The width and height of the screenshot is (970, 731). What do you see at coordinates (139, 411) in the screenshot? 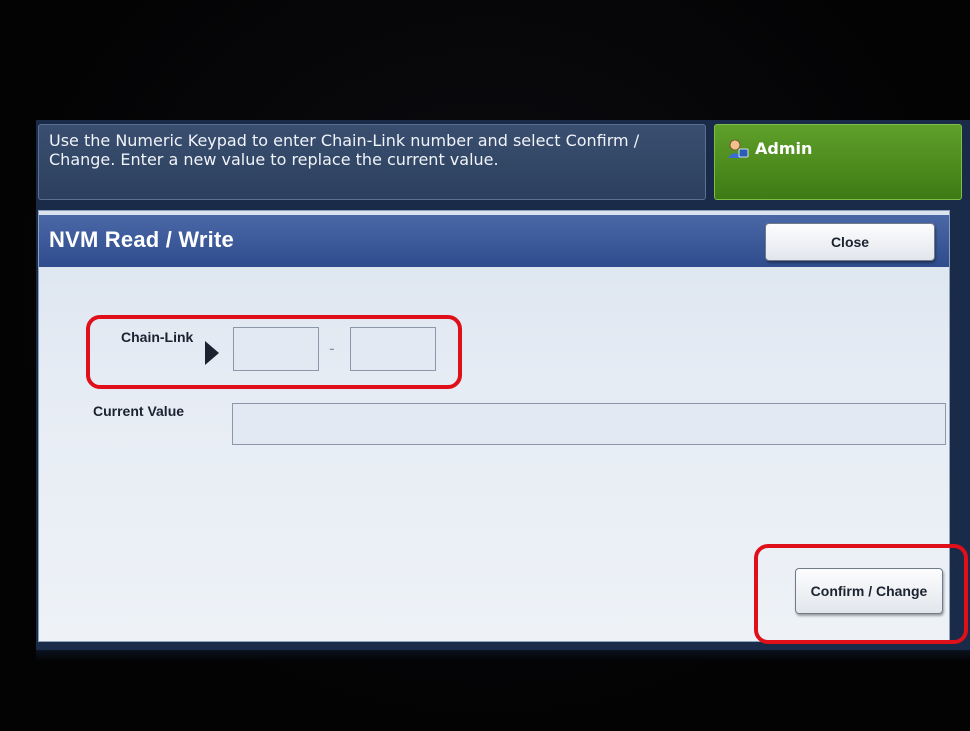
I see `current-value-label: Current Value` at bounding box center [139, 411].